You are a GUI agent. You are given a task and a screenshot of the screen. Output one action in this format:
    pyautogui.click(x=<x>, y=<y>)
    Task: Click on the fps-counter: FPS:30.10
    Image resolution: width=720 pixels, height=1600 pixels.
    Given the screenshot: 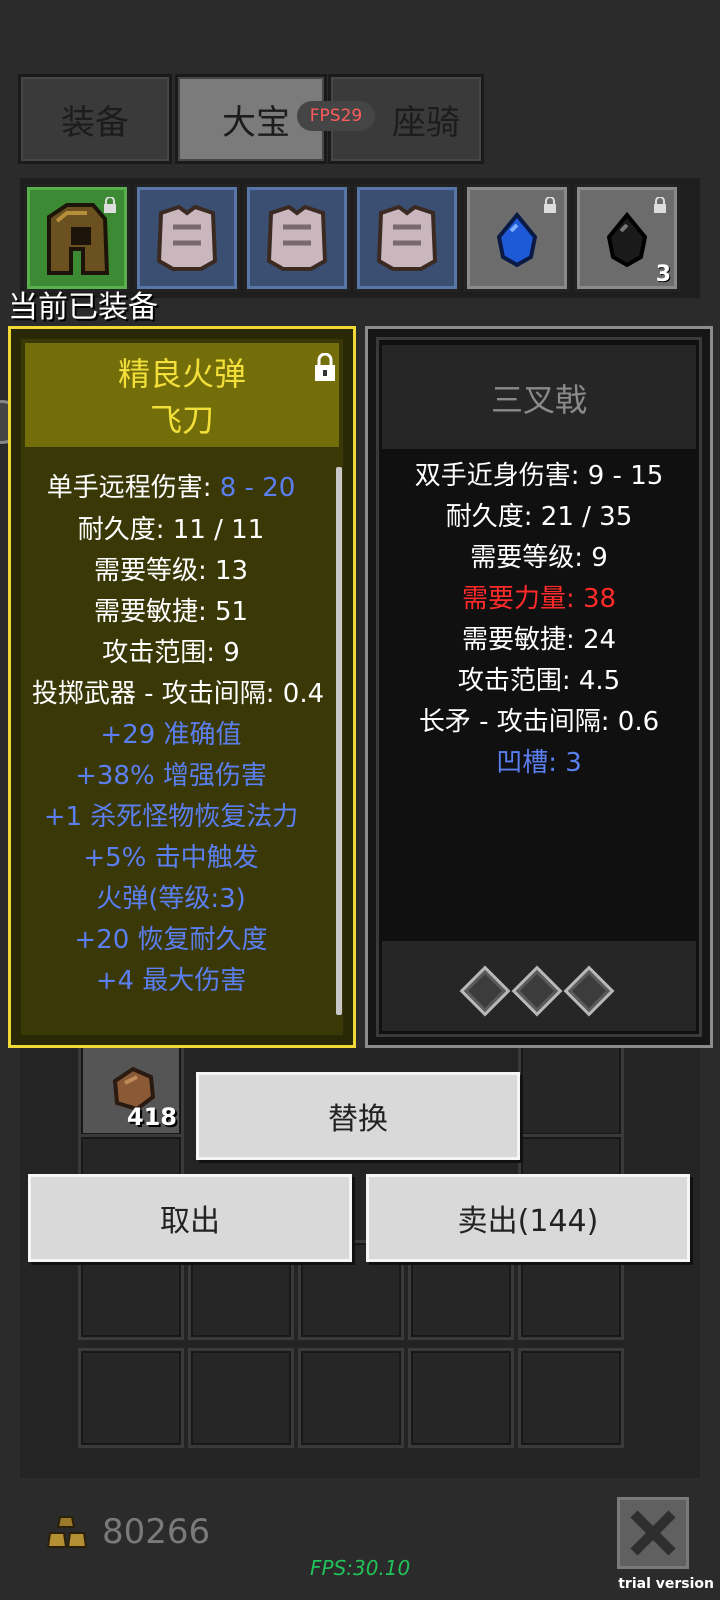 What is the action you would take?
    pyautogui.click(x=360, y=1568)
    